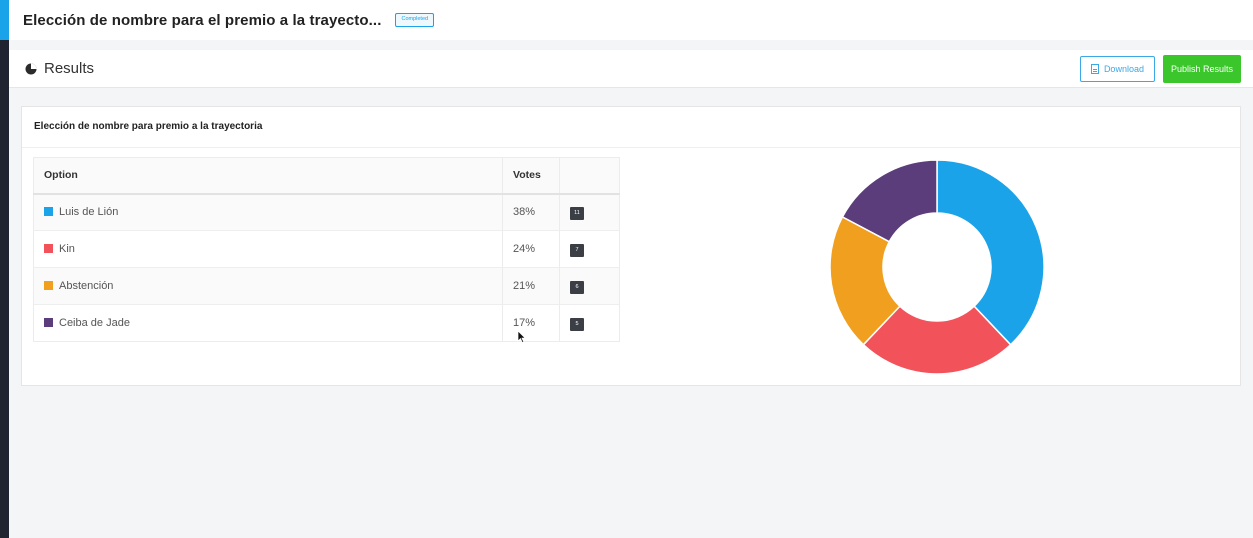 The height and width of the screenshot is (538, 1253). What do you see at coordinates (577, 213) in the screenshot?
I see `vote-count-badge: 11` at bounding box center [577, 213].